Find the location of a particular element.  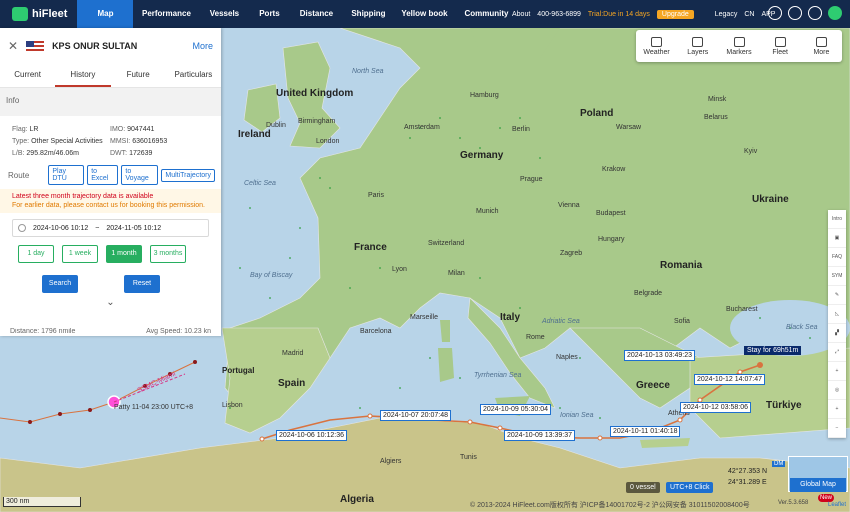

range-1-day-button: 1 day is located at coordinates (36, 254).